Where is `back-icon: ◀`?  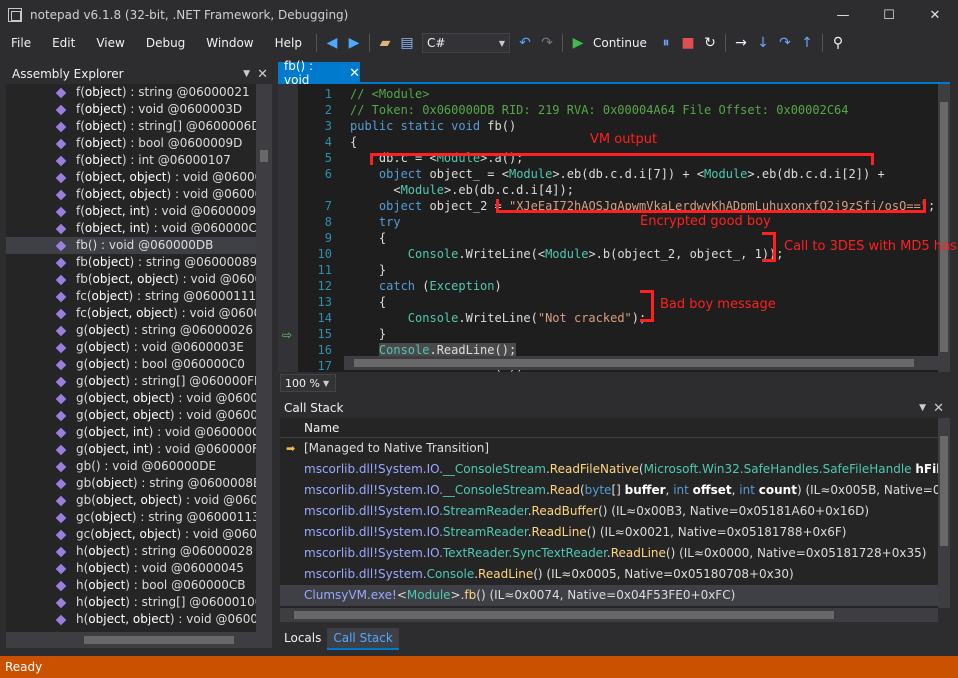
back-icon: ◀ is located at coordinates (332, 43).